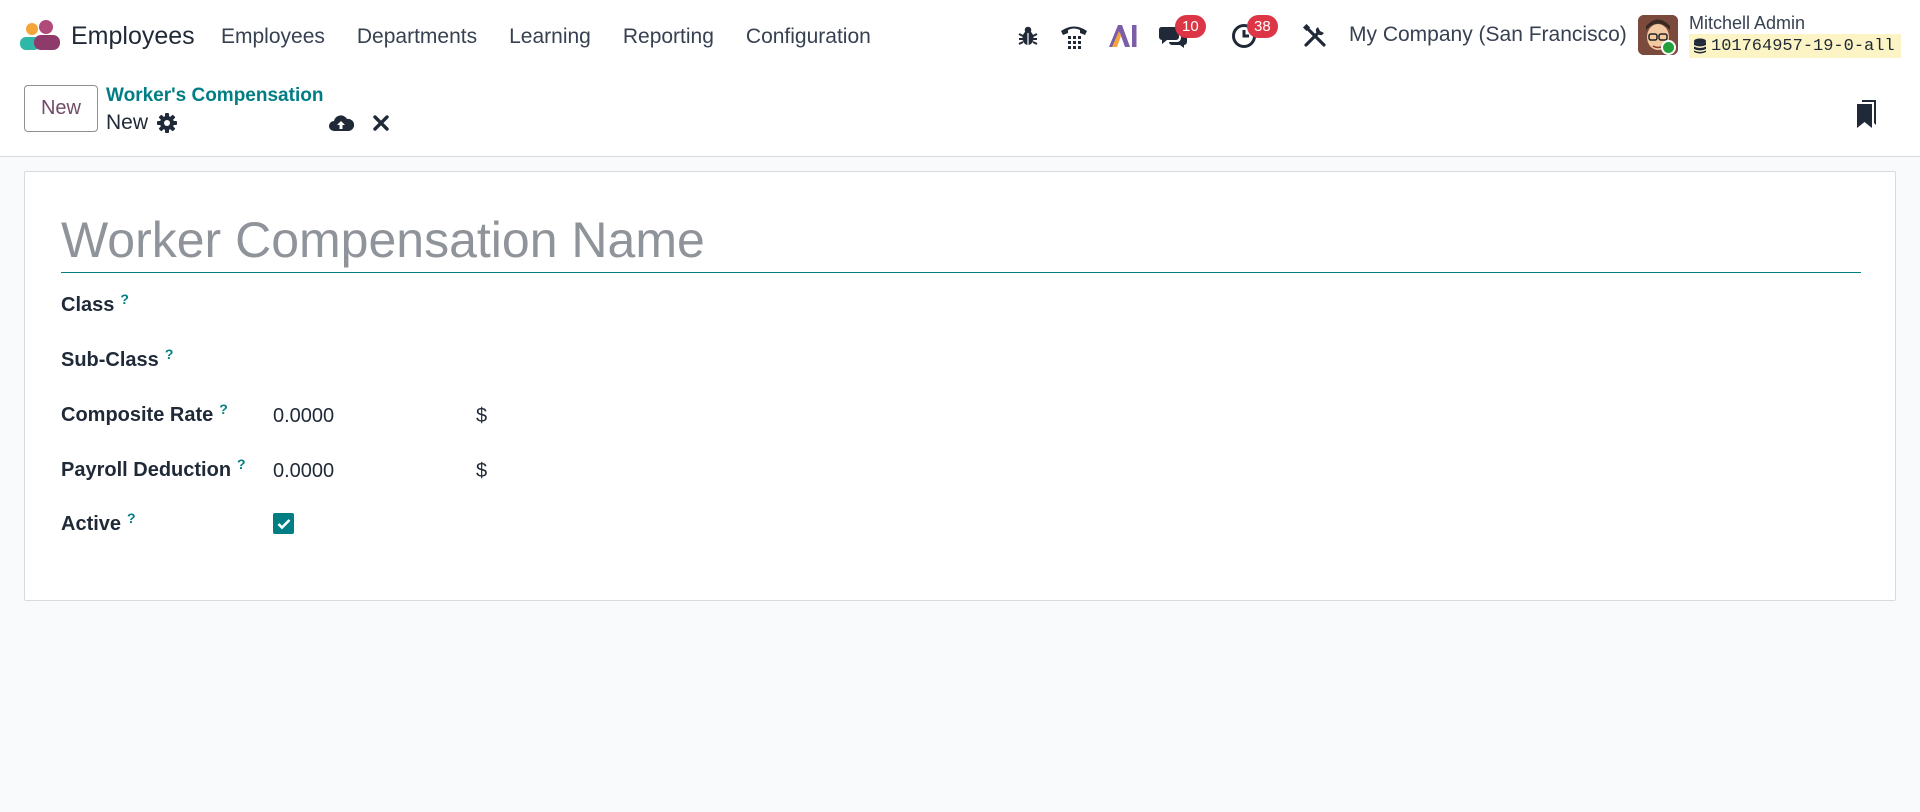 Image resolution: width=1920 pixels, height=812 pixels. Describe the element at coordinates (668, 37) in the screenshot. I see `menu-reporting: Reporting` at that location.